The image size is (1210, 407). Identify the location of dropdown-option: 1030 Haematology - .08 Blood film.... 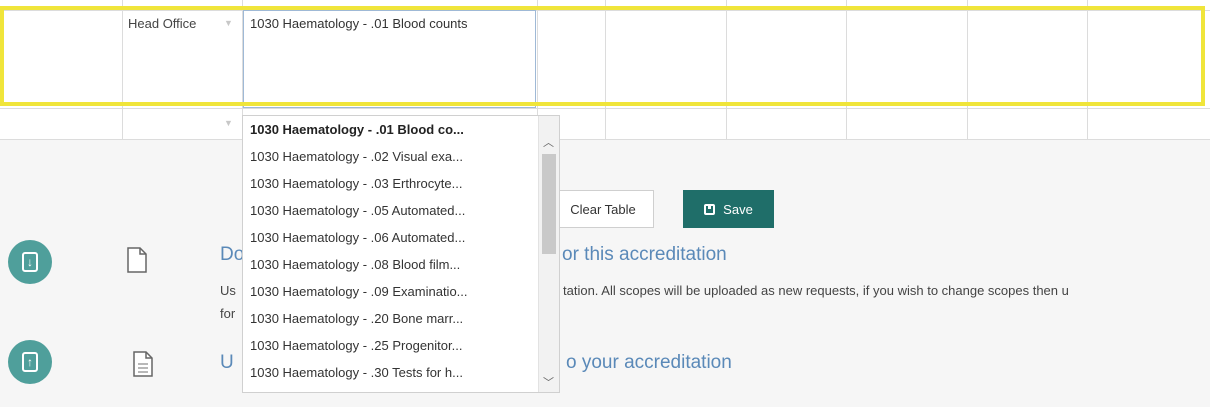
(355, 264).